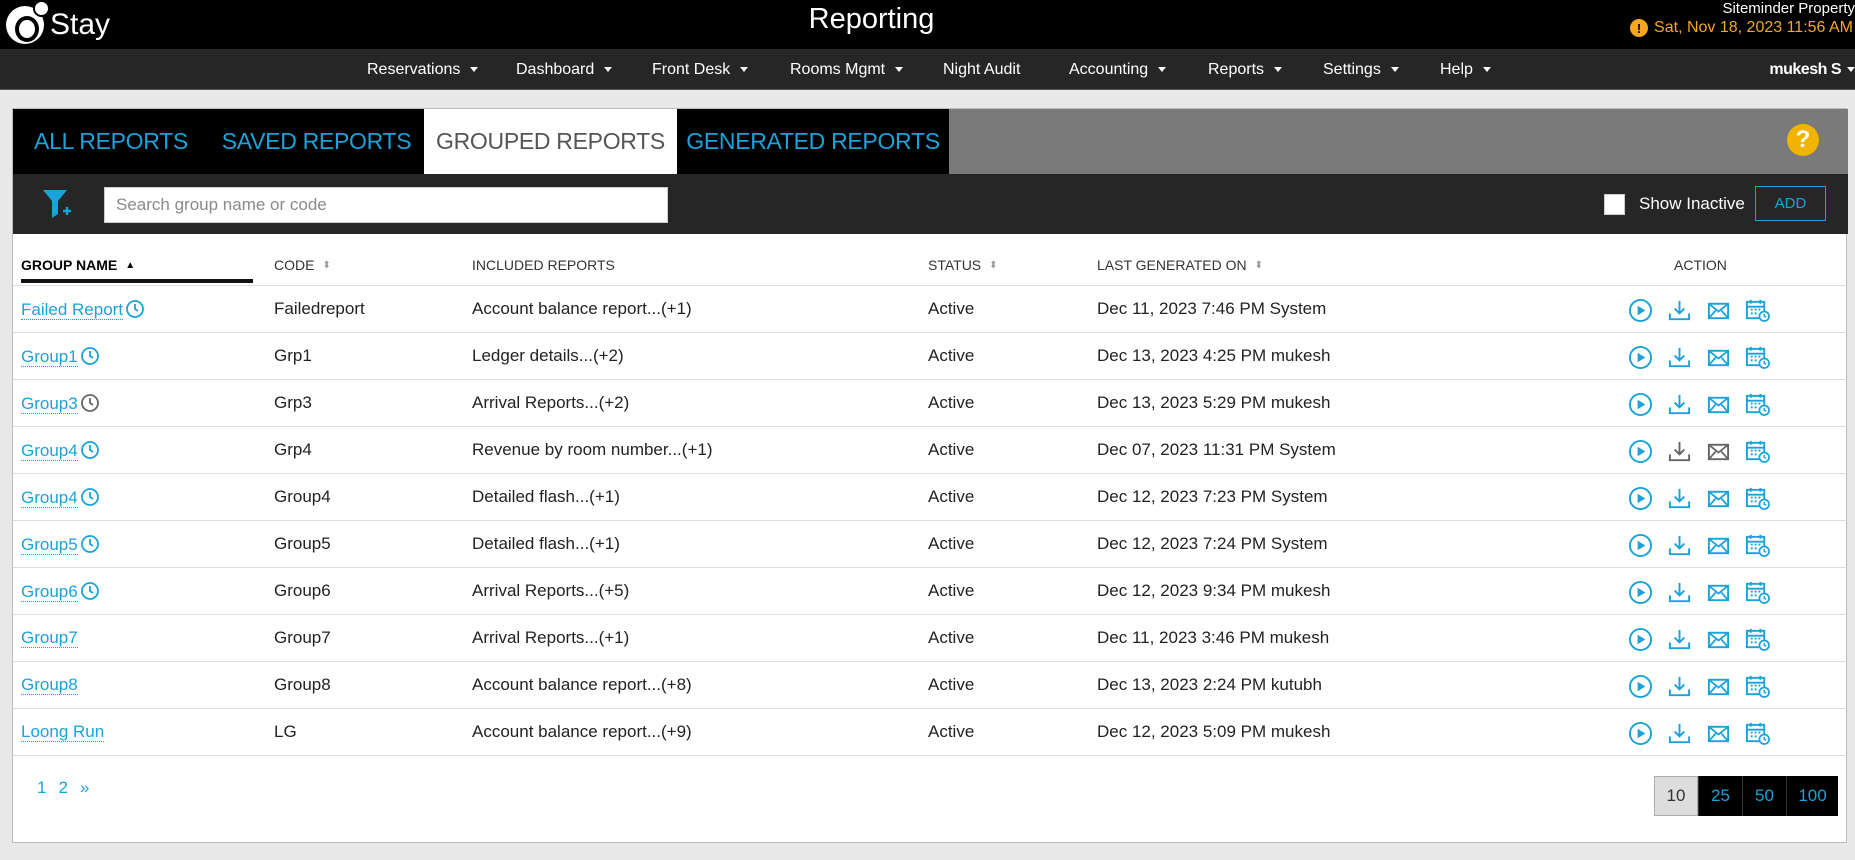 The height and width of the screenshot is (860, 1855). Describe the element at coordinates (1676, 796) in the screenshot. I see `page-size-10: 10` at that location.